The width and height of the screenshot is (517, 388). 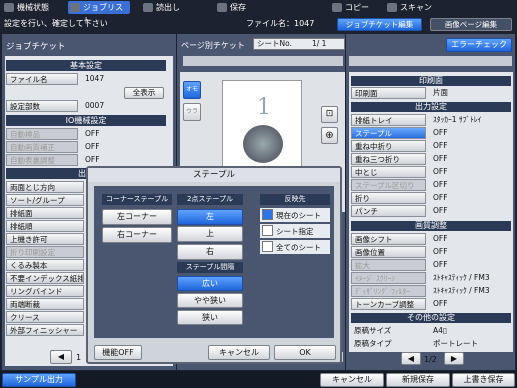 I want to click on row-value: 片面, so click(x=440, y=92).